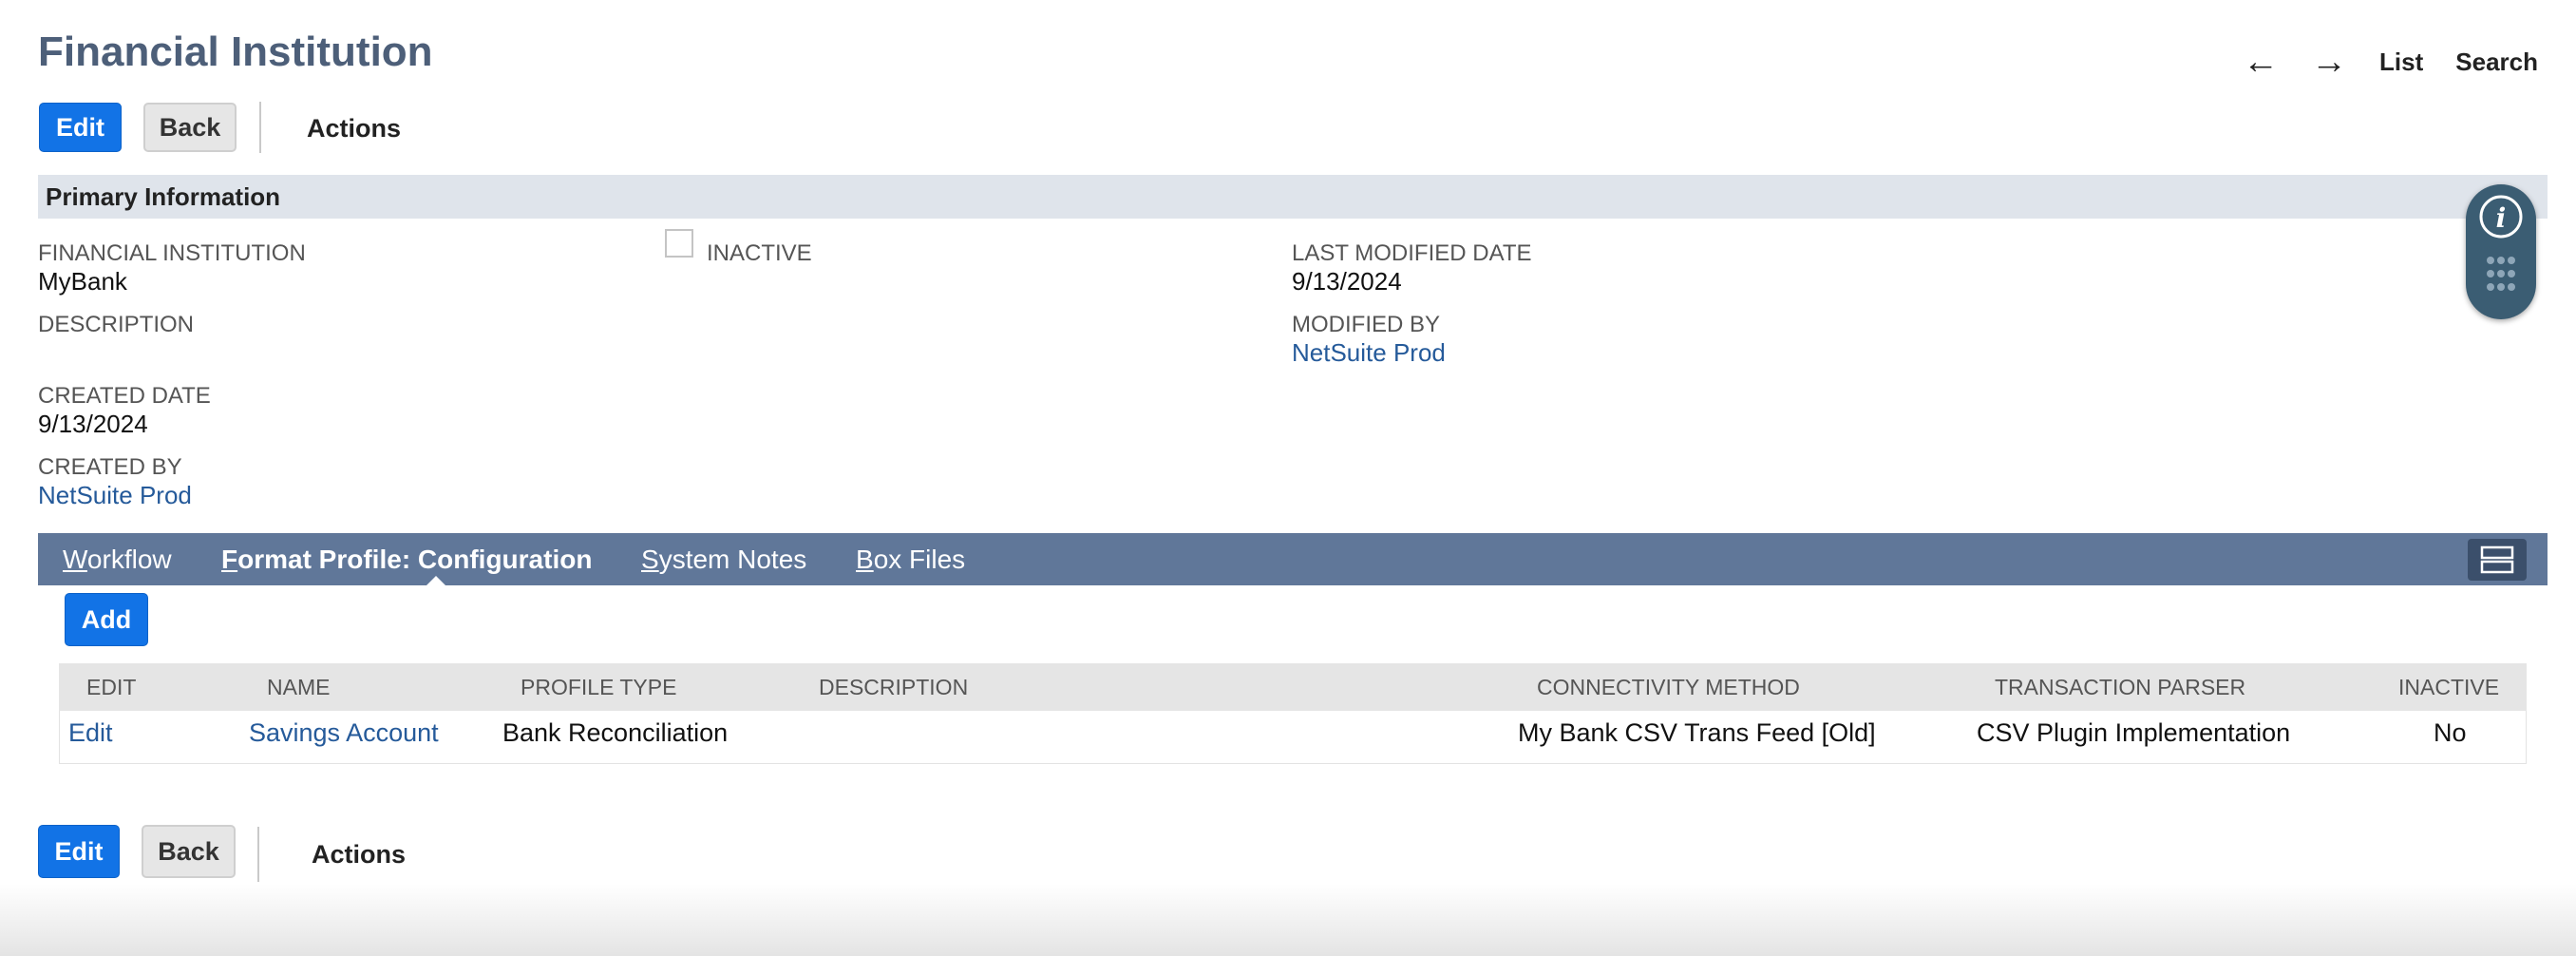  What do you see at coordinates (354, 129) in the screenshot?
I see `actions-menu: Actions` at bounding box center [354, 129].